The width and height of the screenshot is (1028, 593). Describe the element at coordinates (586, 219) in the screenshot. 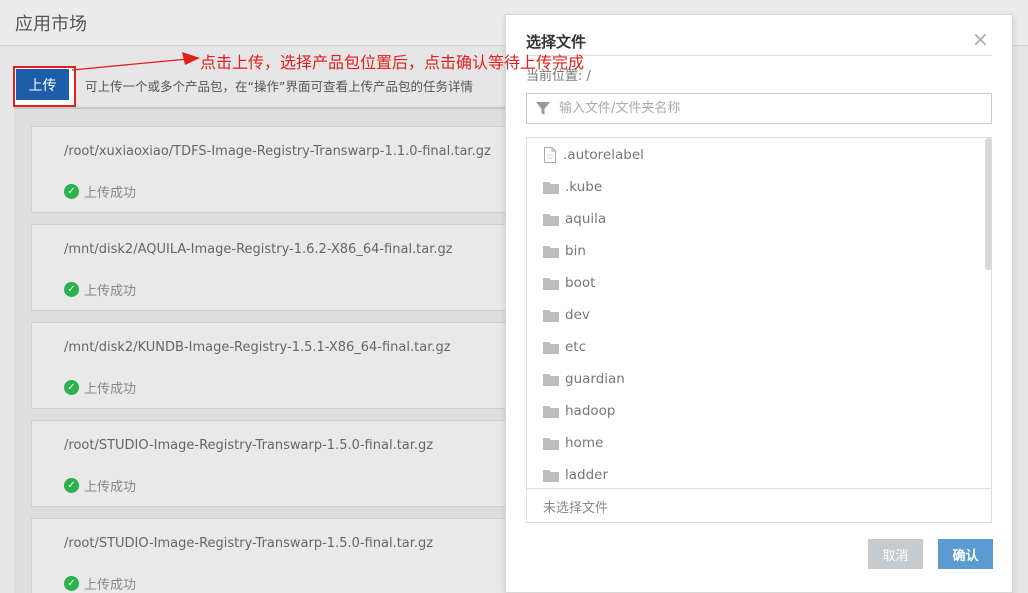

I see `file-name: aquila` at that location.